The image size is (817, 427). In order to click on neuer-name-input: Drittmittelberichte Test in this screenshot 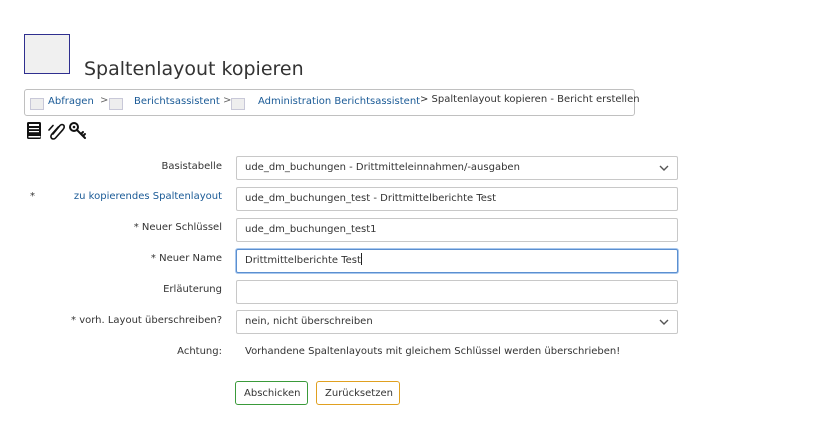, I will do `click(457, 261)`.